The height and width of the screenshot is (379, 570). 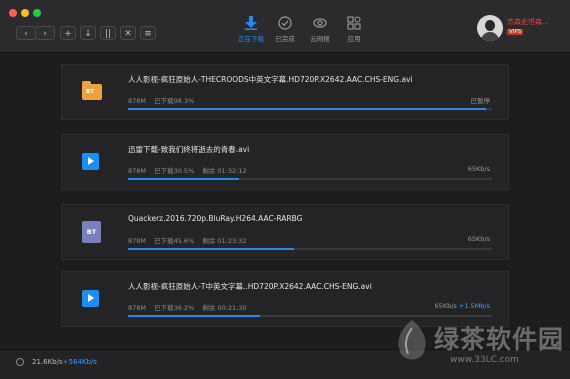 I want to click on pause-button: ||, so click(x=108, y=33).